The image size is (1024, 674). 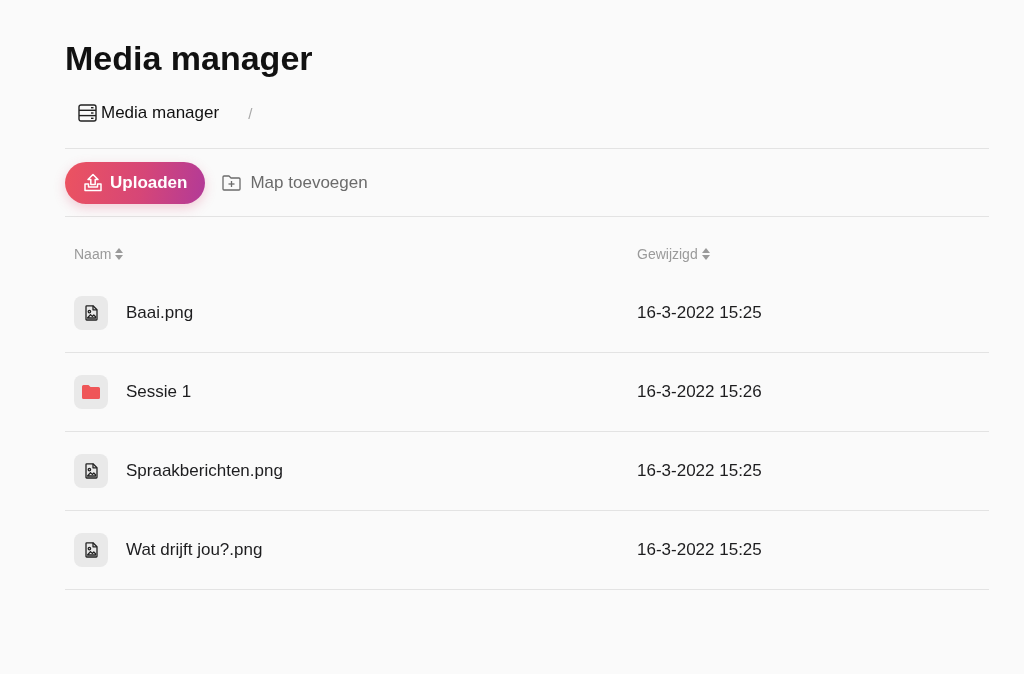 I want to click on folder-plus-icon, so click(x=232, y=183).